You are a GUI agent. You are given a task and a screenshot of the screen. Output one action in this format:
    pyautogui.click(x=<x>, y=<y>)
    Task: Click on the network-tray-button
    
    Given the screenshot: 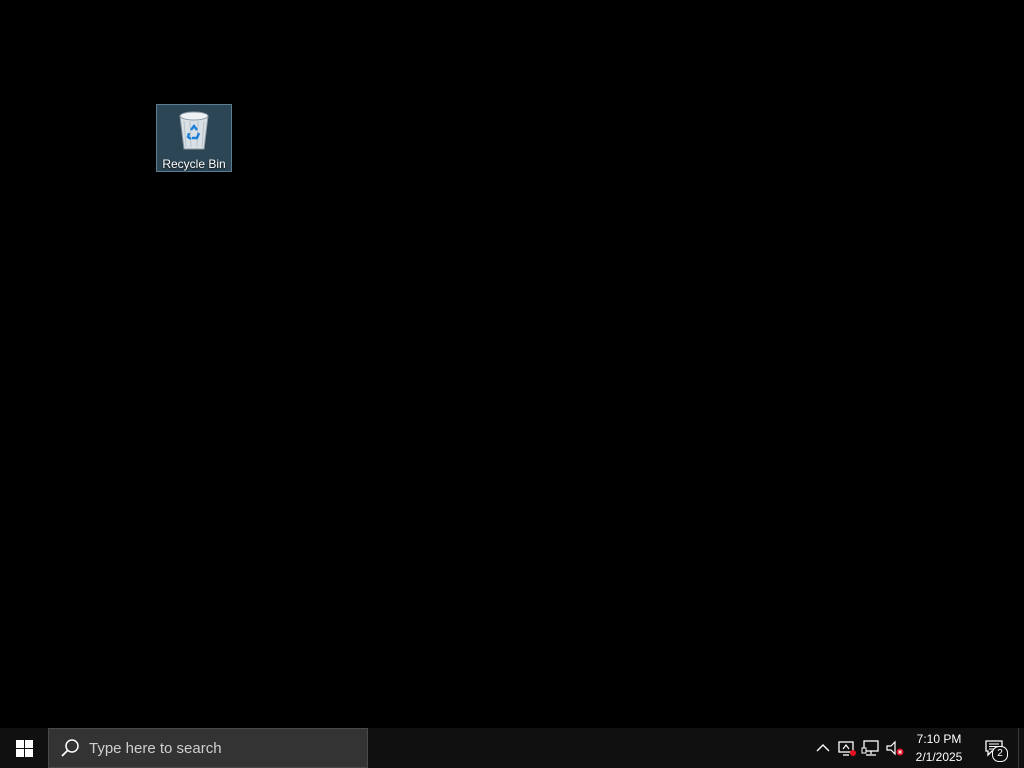 What is the action you would take?
    pyautogui.click(x=871, y=748)
    